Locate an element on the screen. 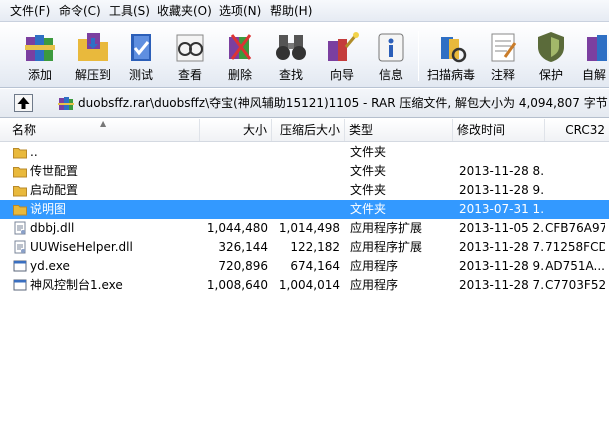 The image size is (609, 434). info-button: 信息 is located at coordinates (391, 55).